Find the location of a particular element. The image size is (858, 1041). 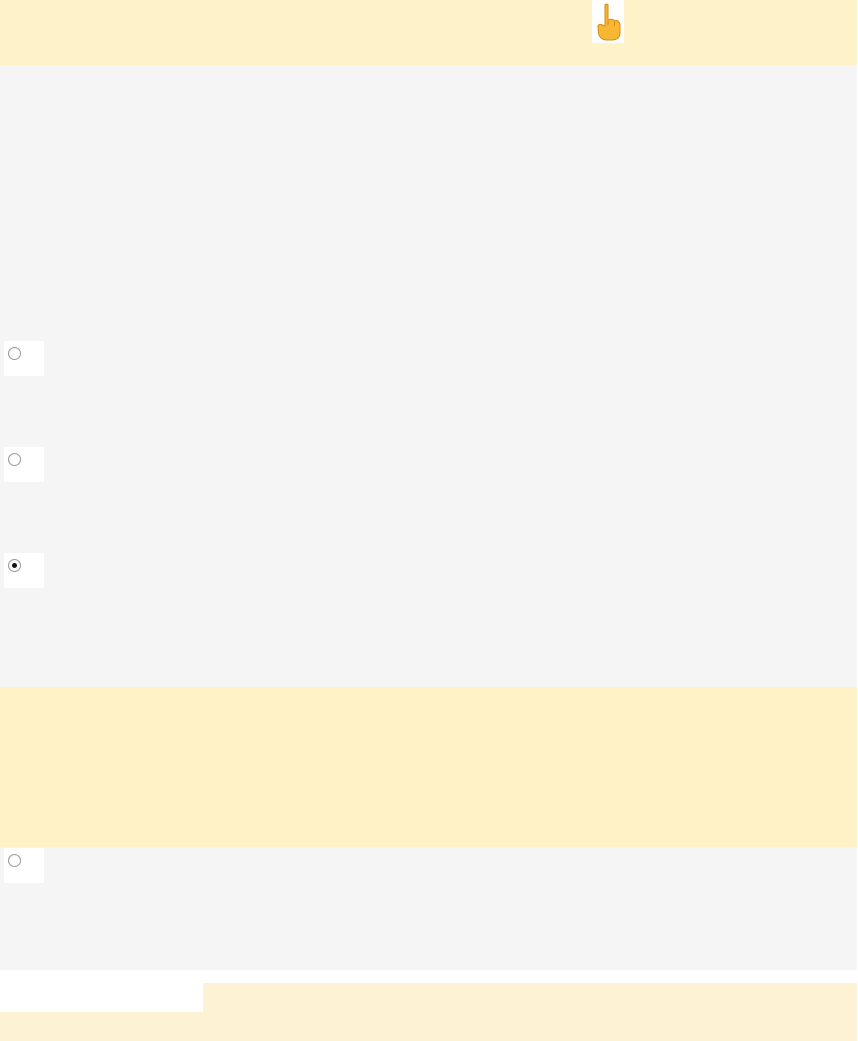

footer-left-band is located at coordinates (101, 1026).